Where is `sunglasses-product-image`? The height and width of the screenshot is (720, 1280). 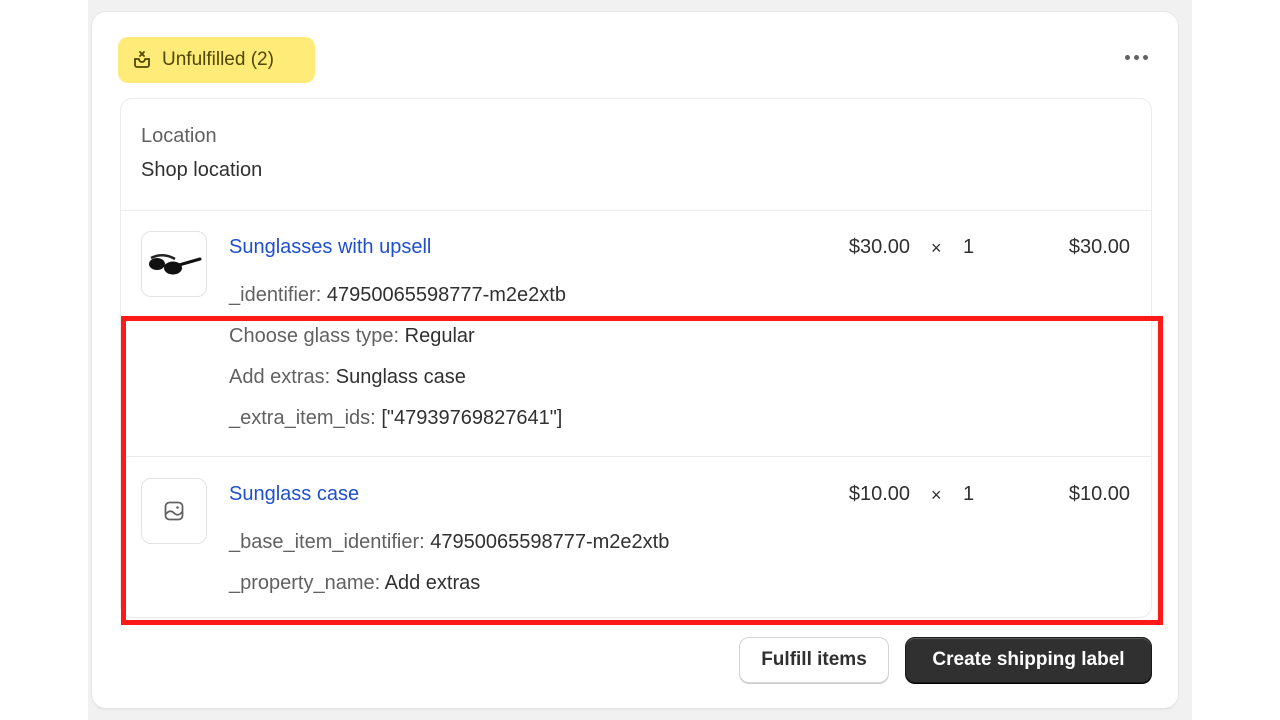
sunglasses-product-image is located at coordinates (175, 264).